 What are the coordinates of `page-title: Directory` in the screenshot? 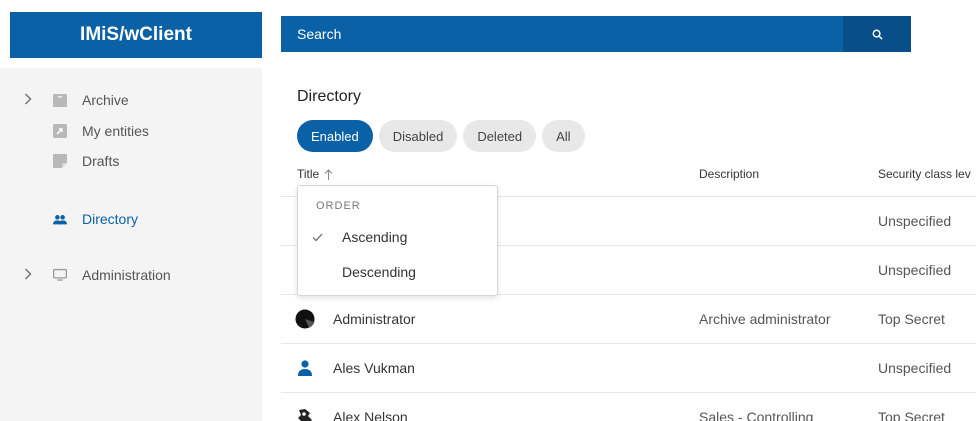 It's located at (329, 96).